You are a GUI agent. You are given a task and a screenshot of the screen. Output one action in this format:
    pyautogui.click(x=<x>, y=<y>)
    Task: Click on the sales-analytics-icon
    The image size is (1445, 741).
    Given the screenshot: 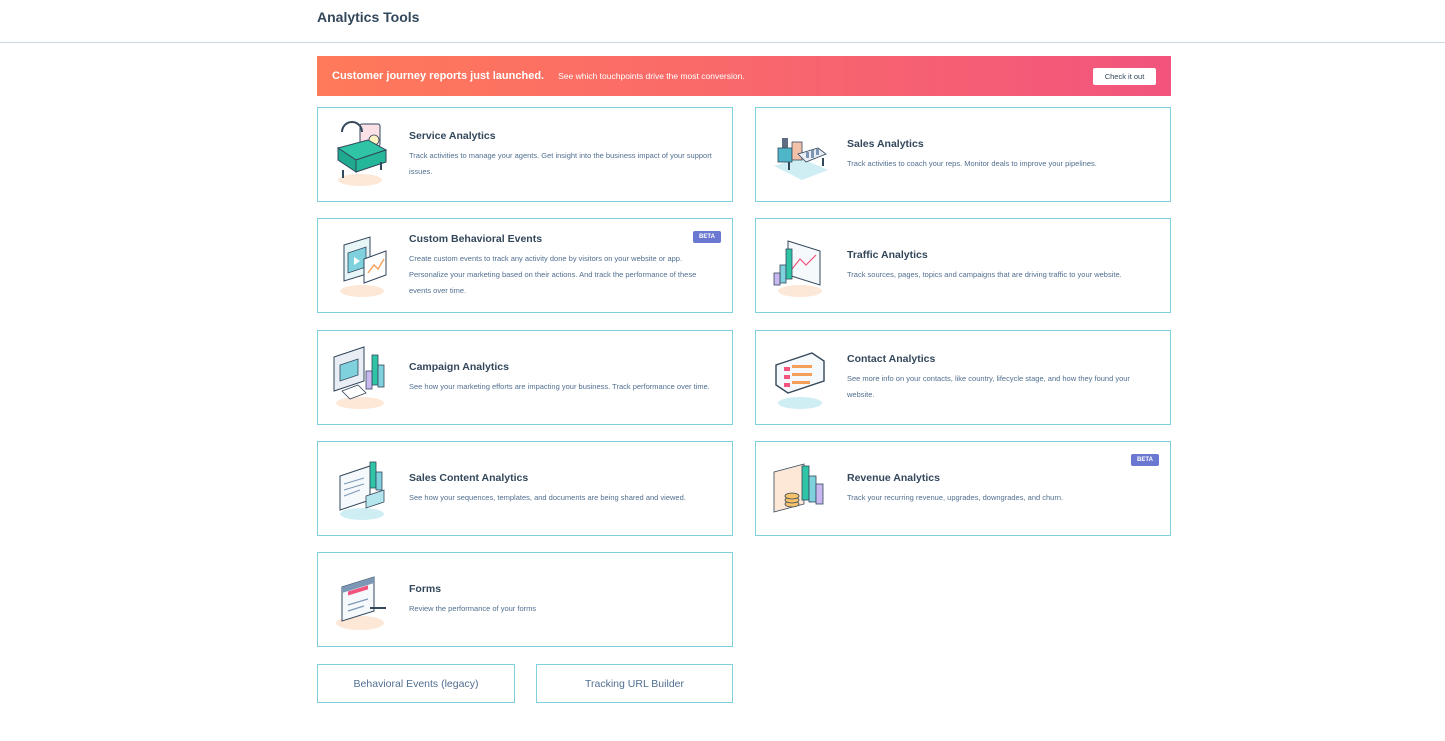 What is the action you would take?
    pyautogui.click(x=801, y=159)
    